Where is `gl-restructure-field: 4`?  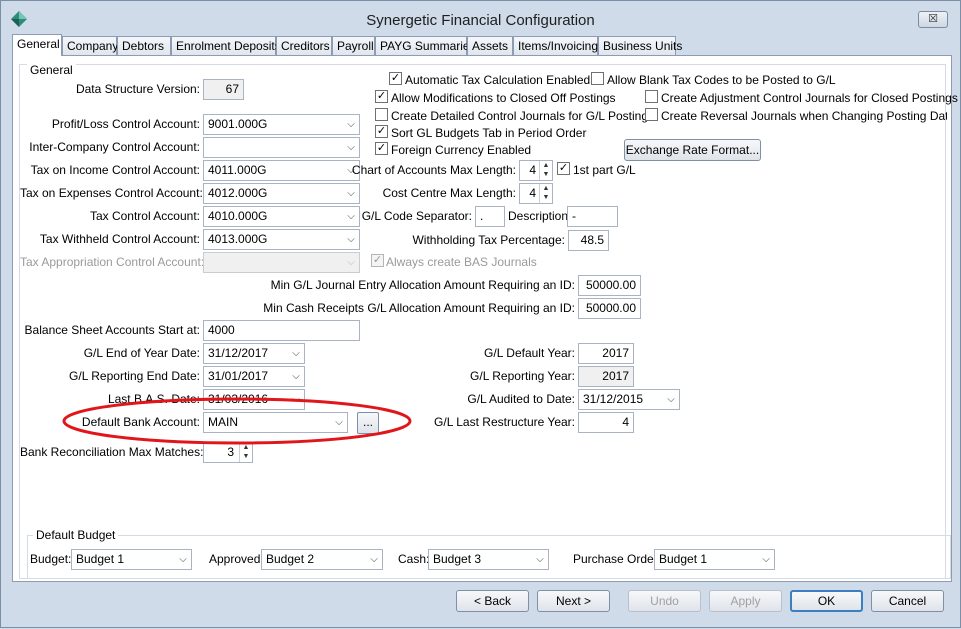
gl-restructure-field: 4 is located at coordinates (606, 422).